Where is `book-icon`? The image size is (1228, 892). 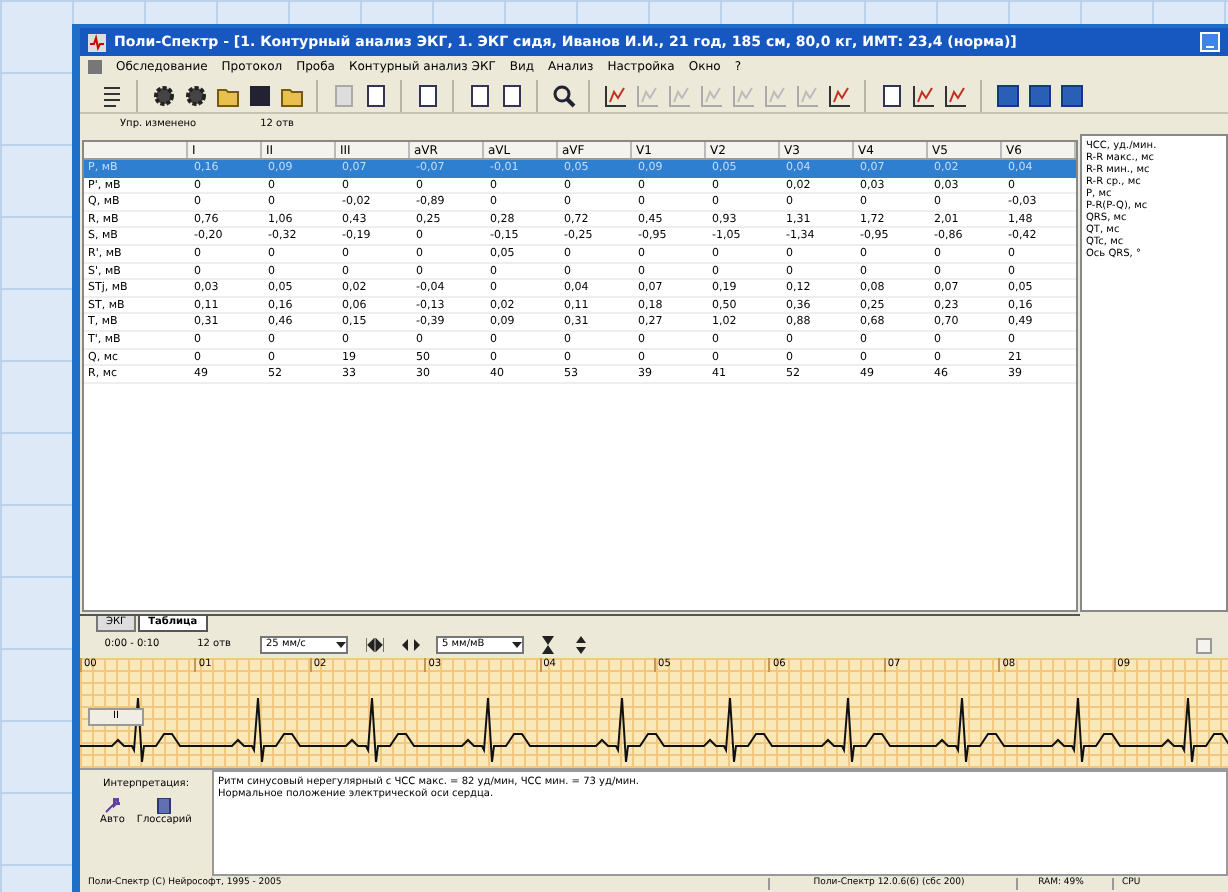
book-icon is located at coordinates (164, 805).